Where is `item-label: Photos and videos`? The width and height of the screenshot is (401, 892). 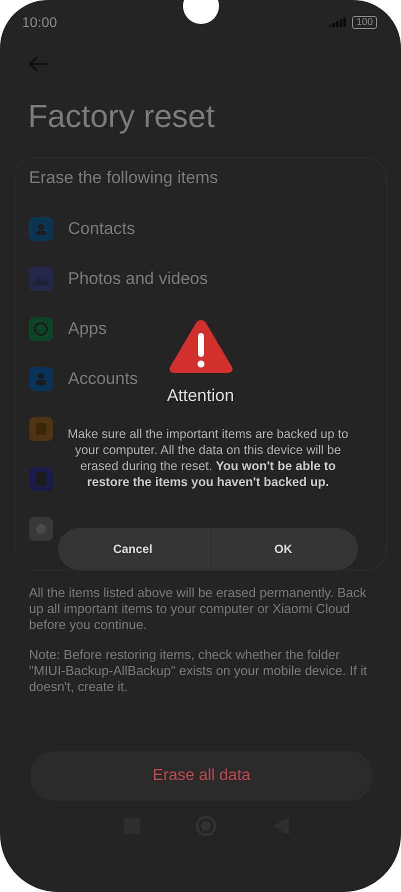
item-label: Photos and videos is located at coordinates (138, 279).